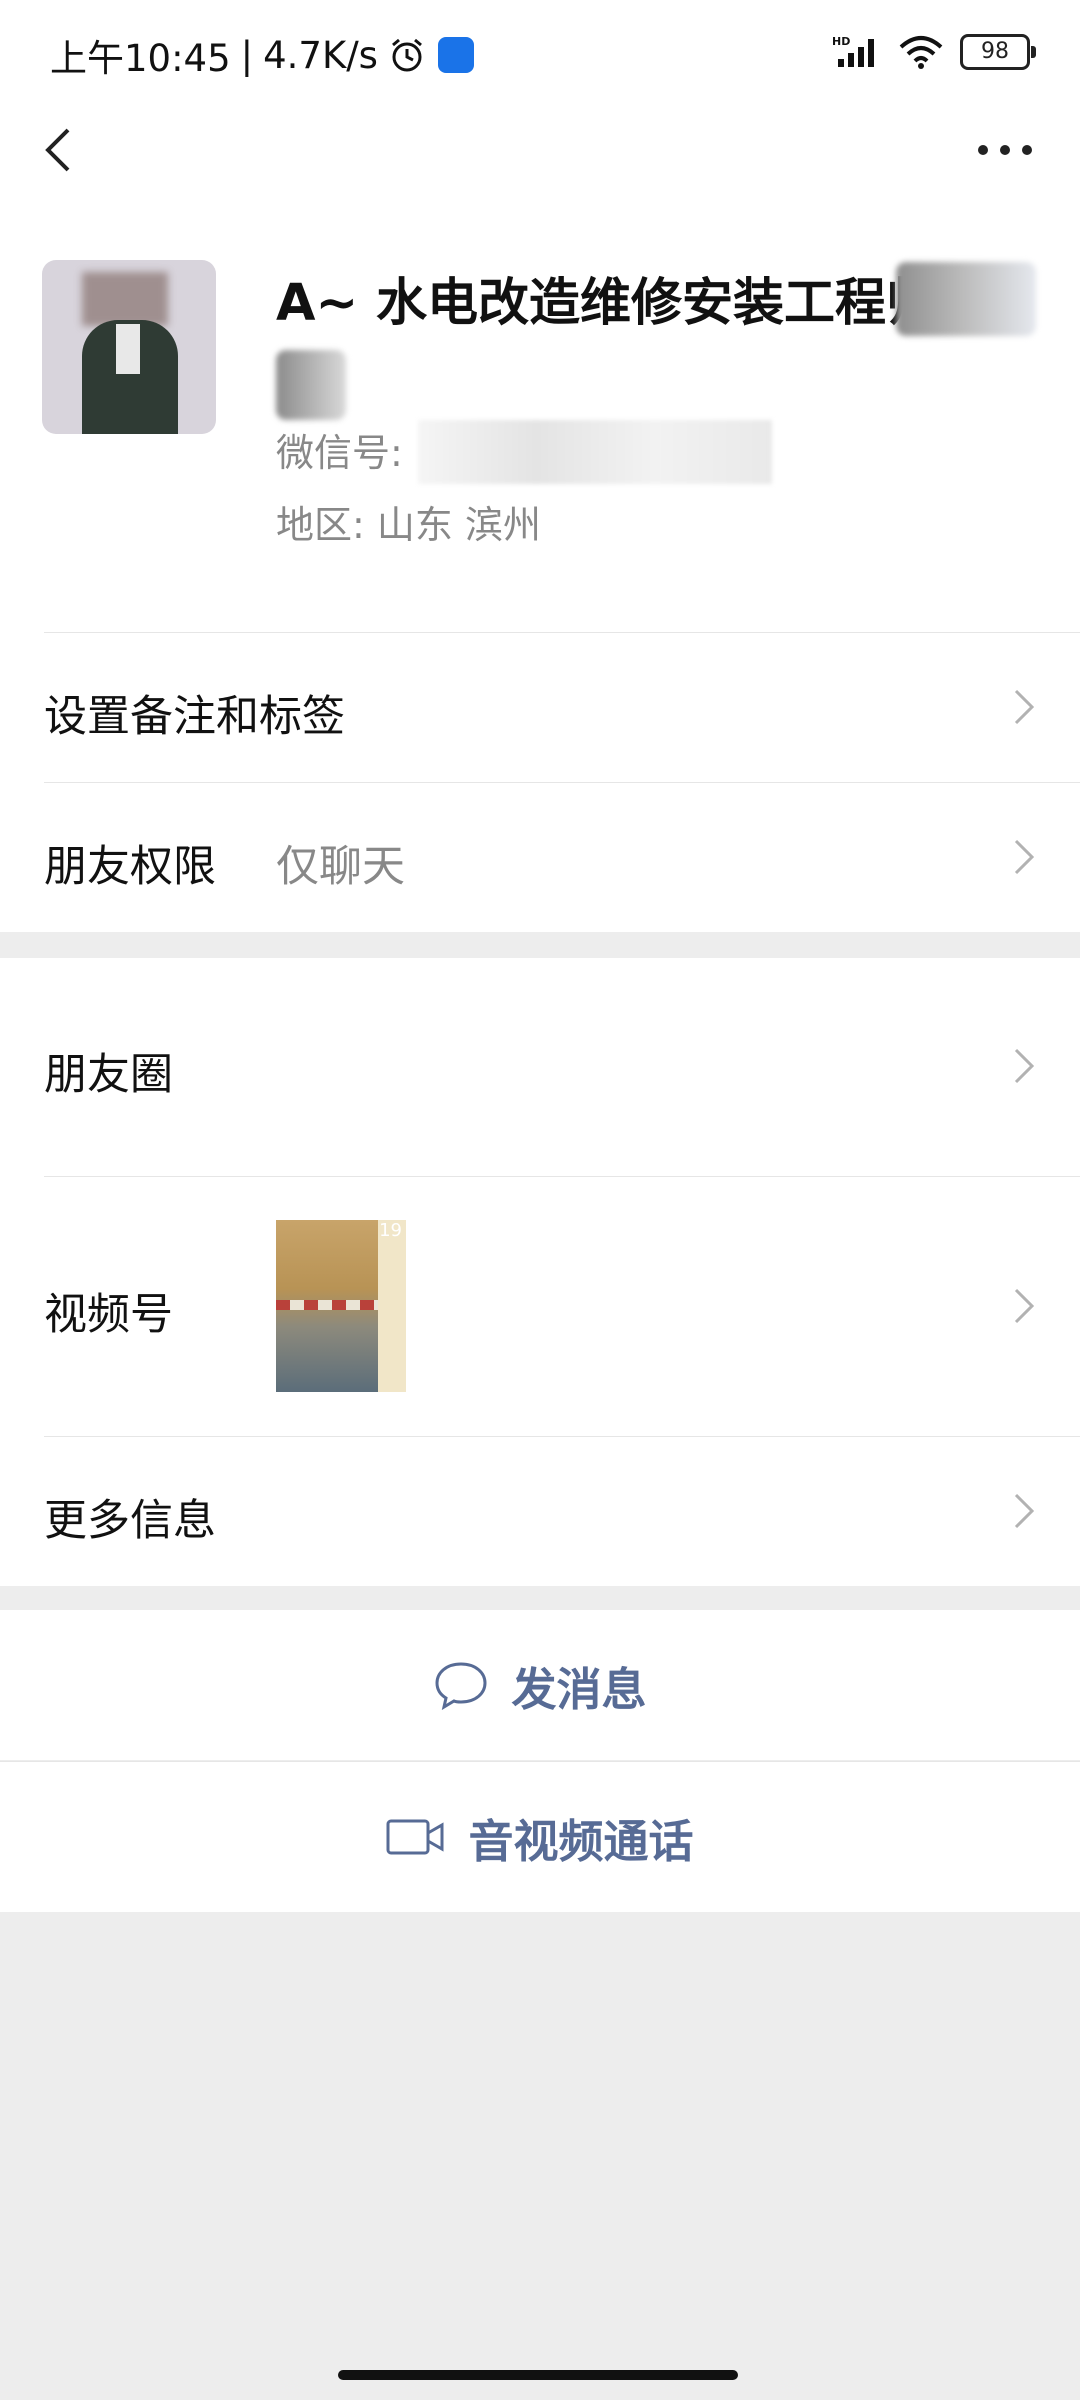 This screenshot has height=2400, width=1080. Describe the element at coordinates (415, 1837) in the screenshot. I see `video-camera-icon` at that location.